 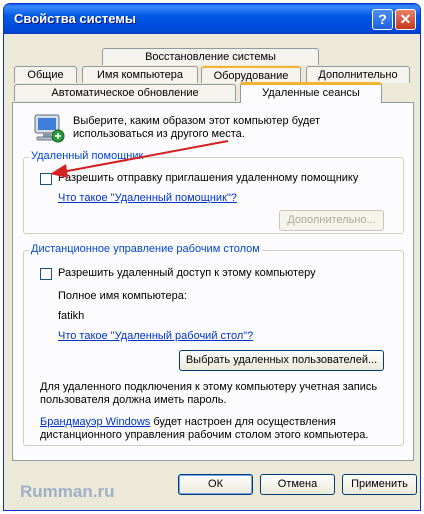 I want to click on close-button: ✕, so click(x=405, y=19).